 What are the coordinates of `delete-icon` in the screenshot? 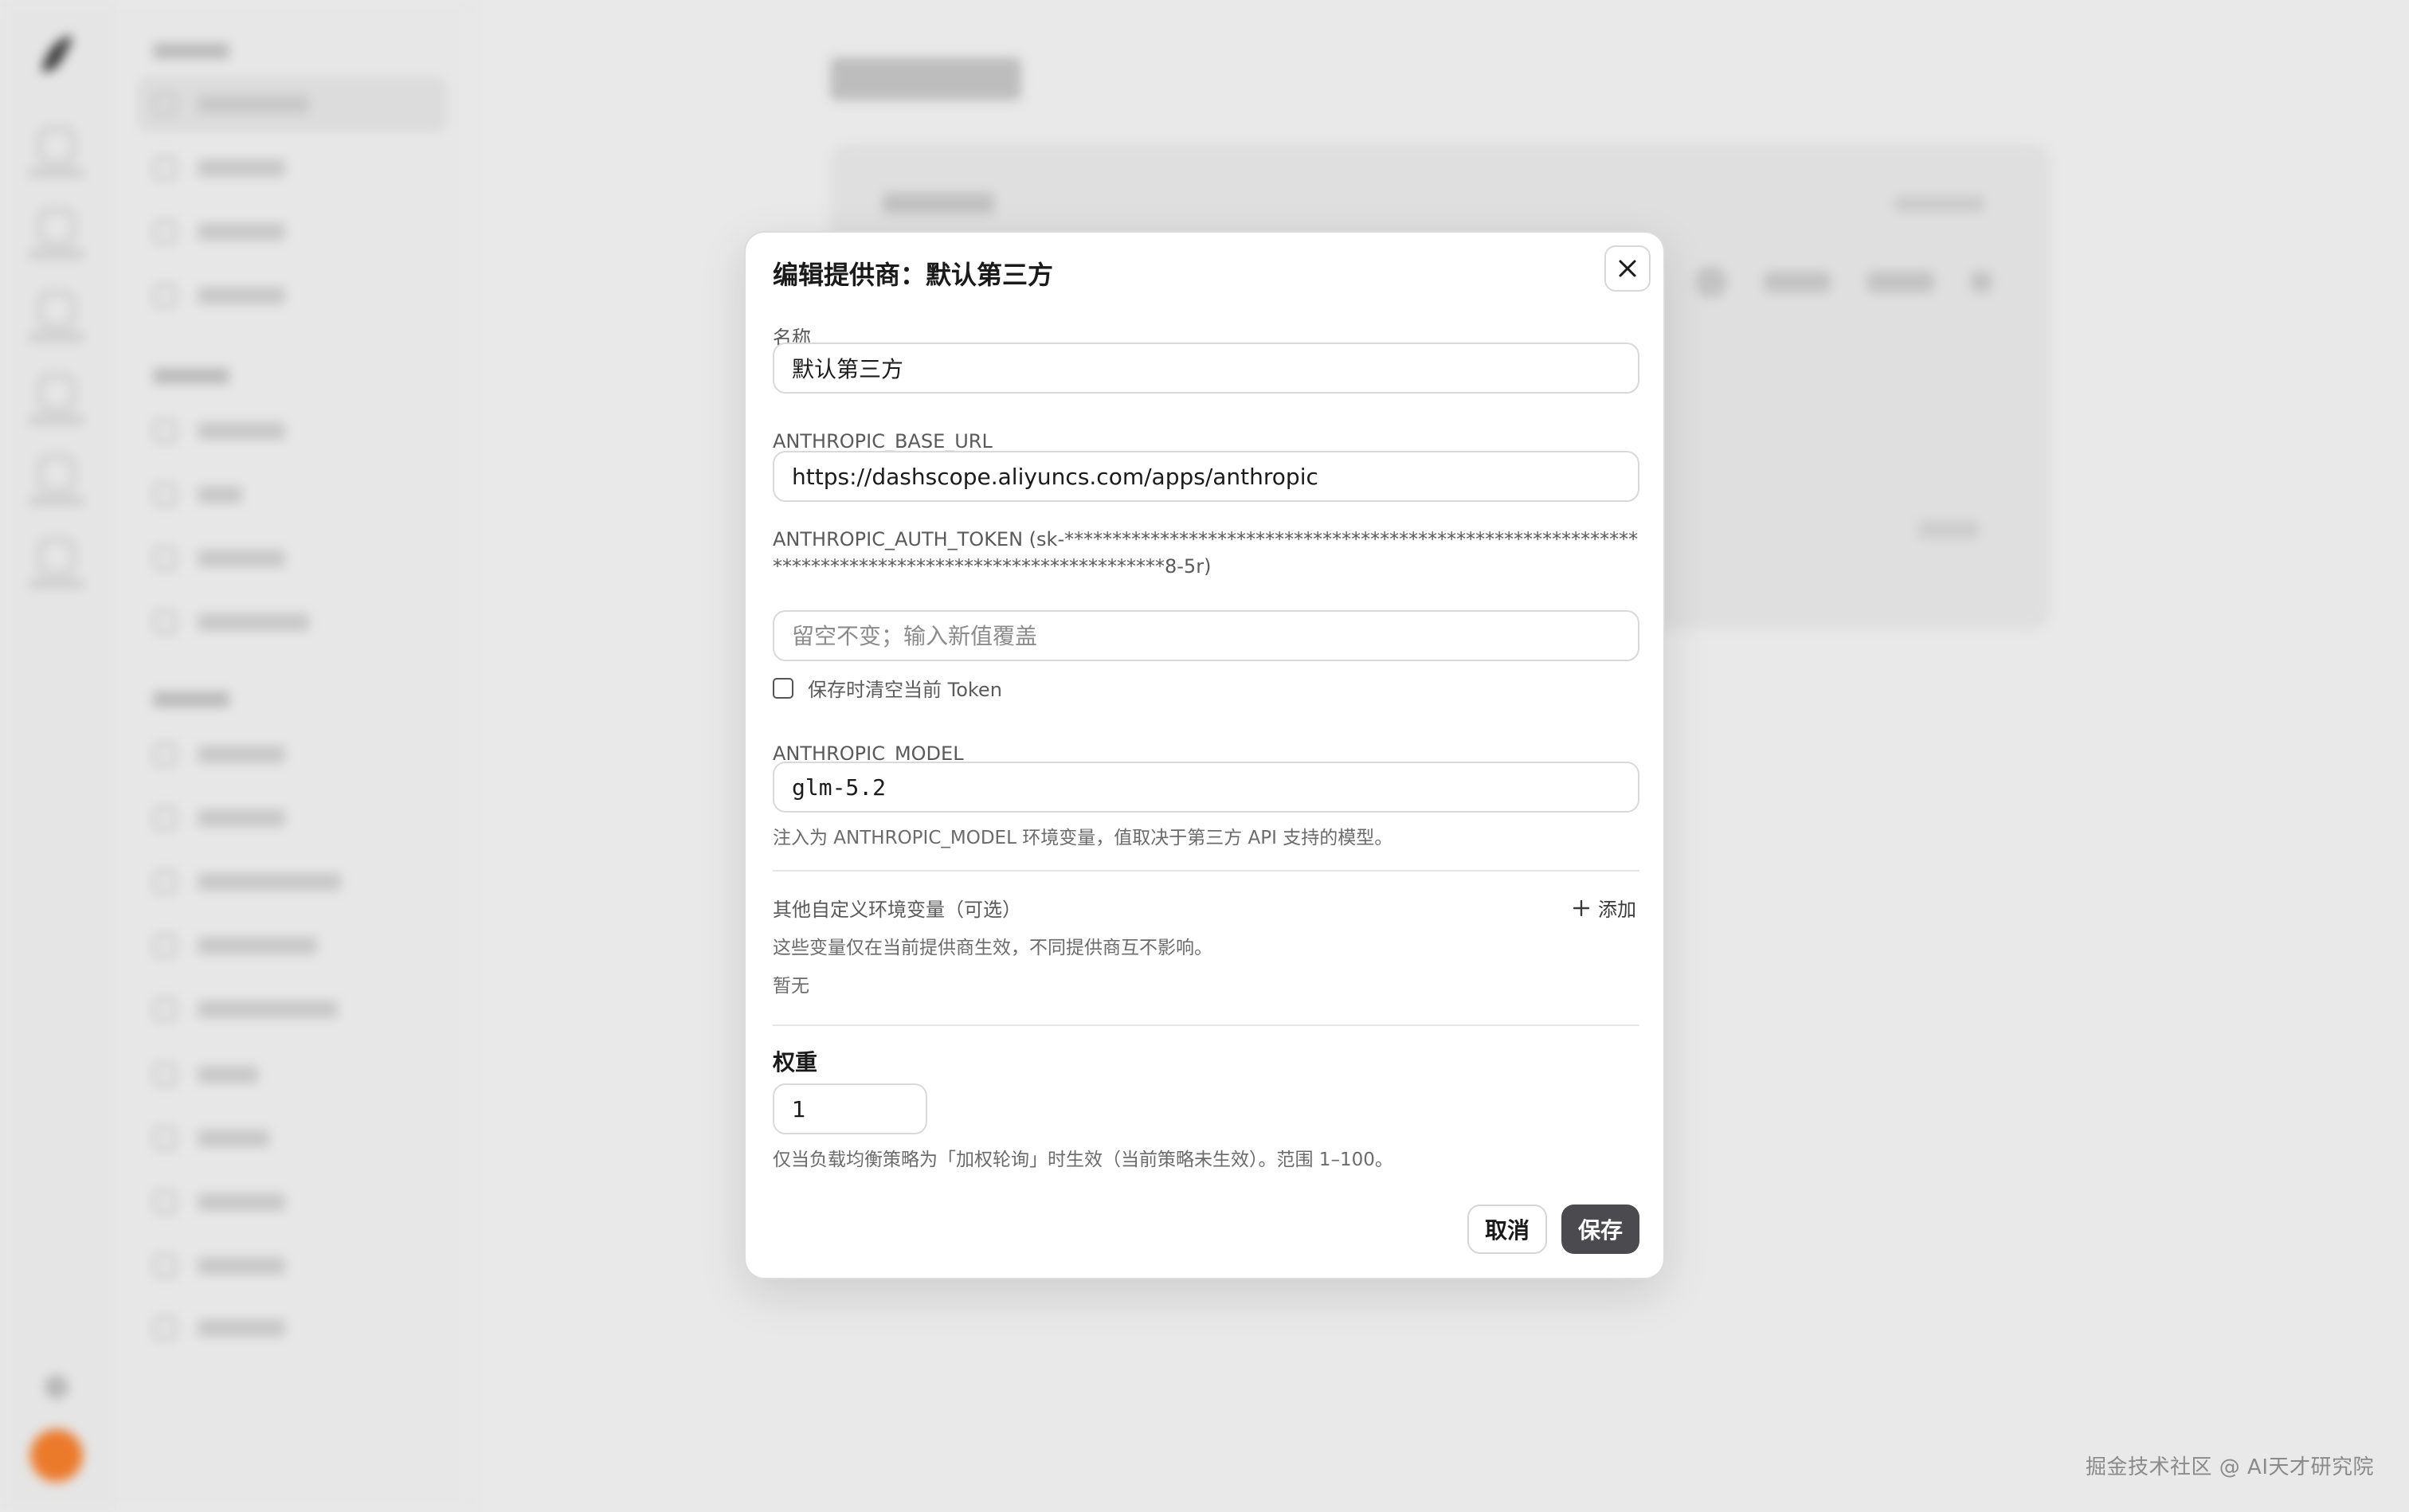 It's located at (1981, 282).